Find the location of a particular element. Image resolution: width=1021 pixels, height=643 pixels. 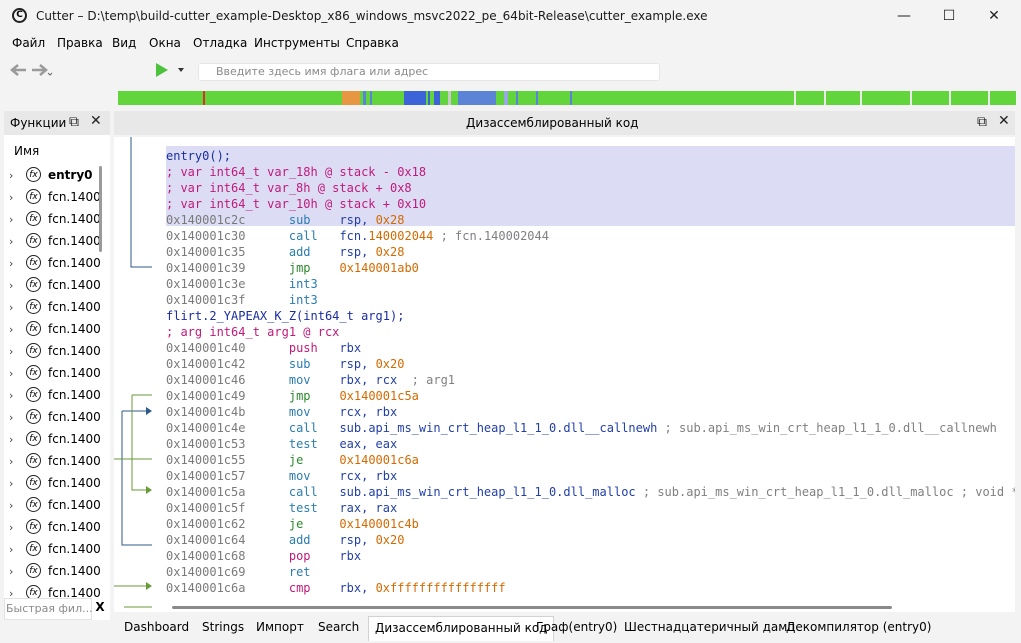

instruction-line: 0x140001c35 add rsp, 0x28 is located at coordinates (285, 252).